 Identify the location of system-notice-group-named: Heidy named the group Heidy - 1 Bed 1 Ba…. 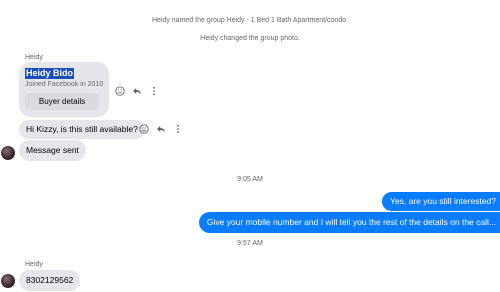
(250, 20).